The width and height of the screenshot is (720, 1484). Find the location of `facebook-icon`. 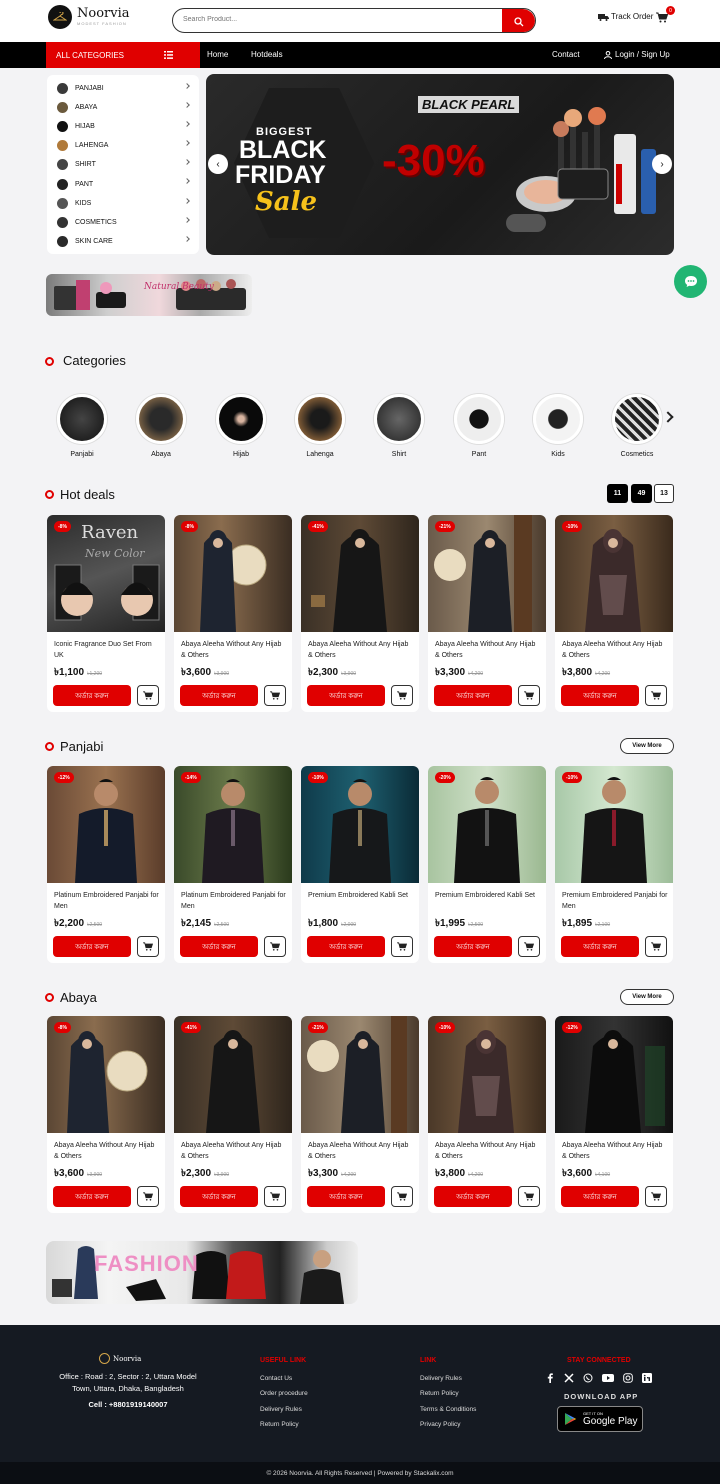

facebook-icon is located at coordinates (550, 1378).